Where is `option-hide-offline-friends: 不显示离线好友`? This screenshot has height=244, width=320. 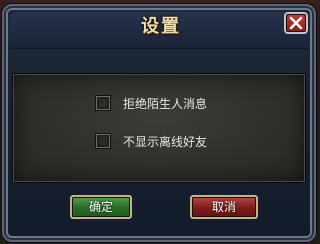
option-hide-offline-friends: 不显示离线好友 is located at coordinates (151, 141).